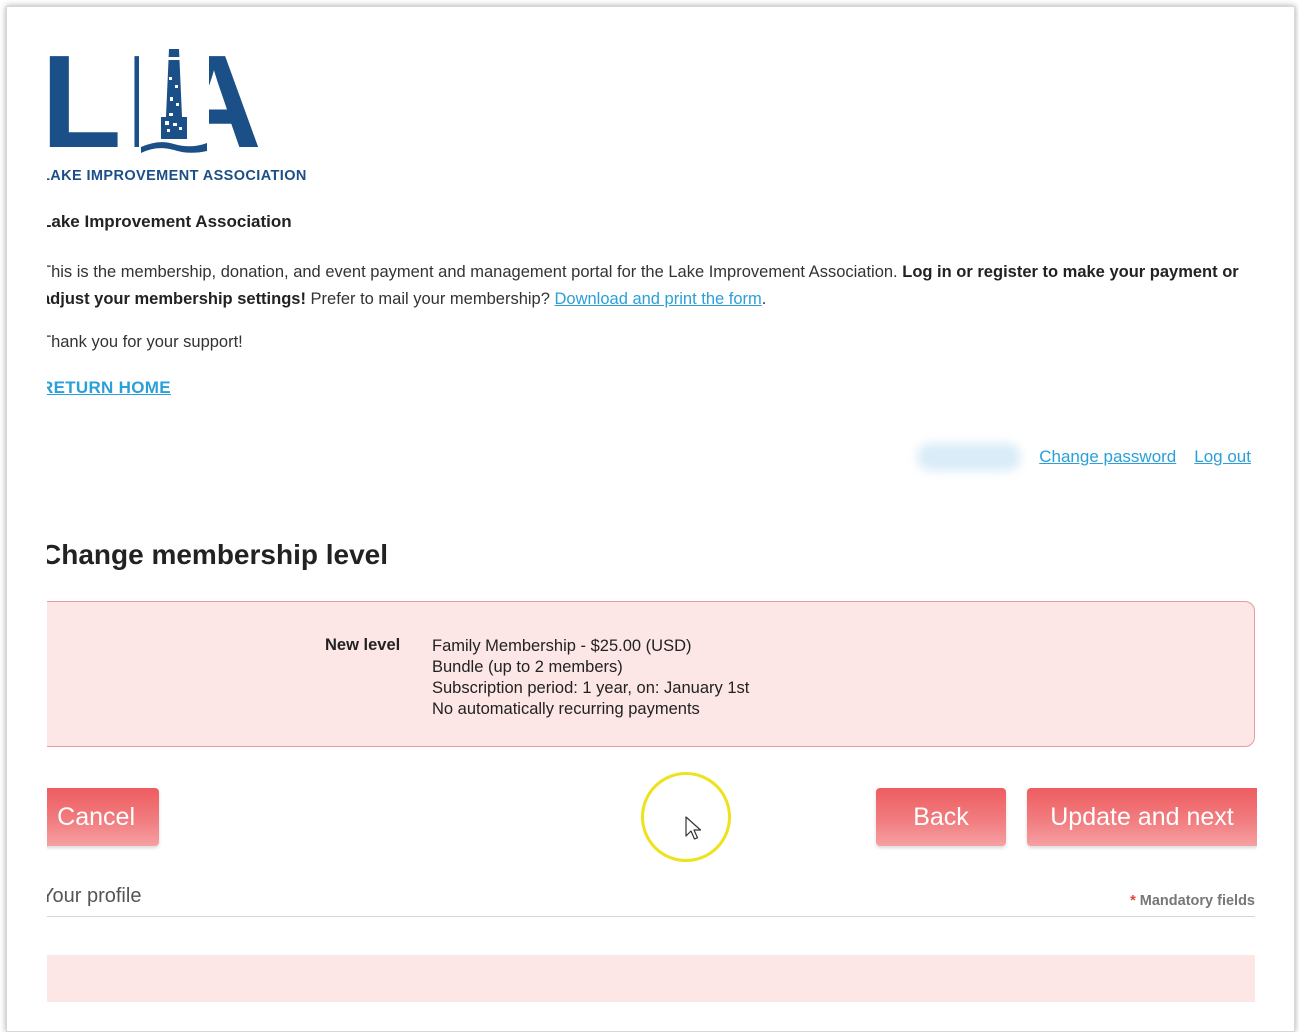  Describe the element at coordinates (693, 828) in the screenshot. I see `mouse-cursor-icon` at that location.